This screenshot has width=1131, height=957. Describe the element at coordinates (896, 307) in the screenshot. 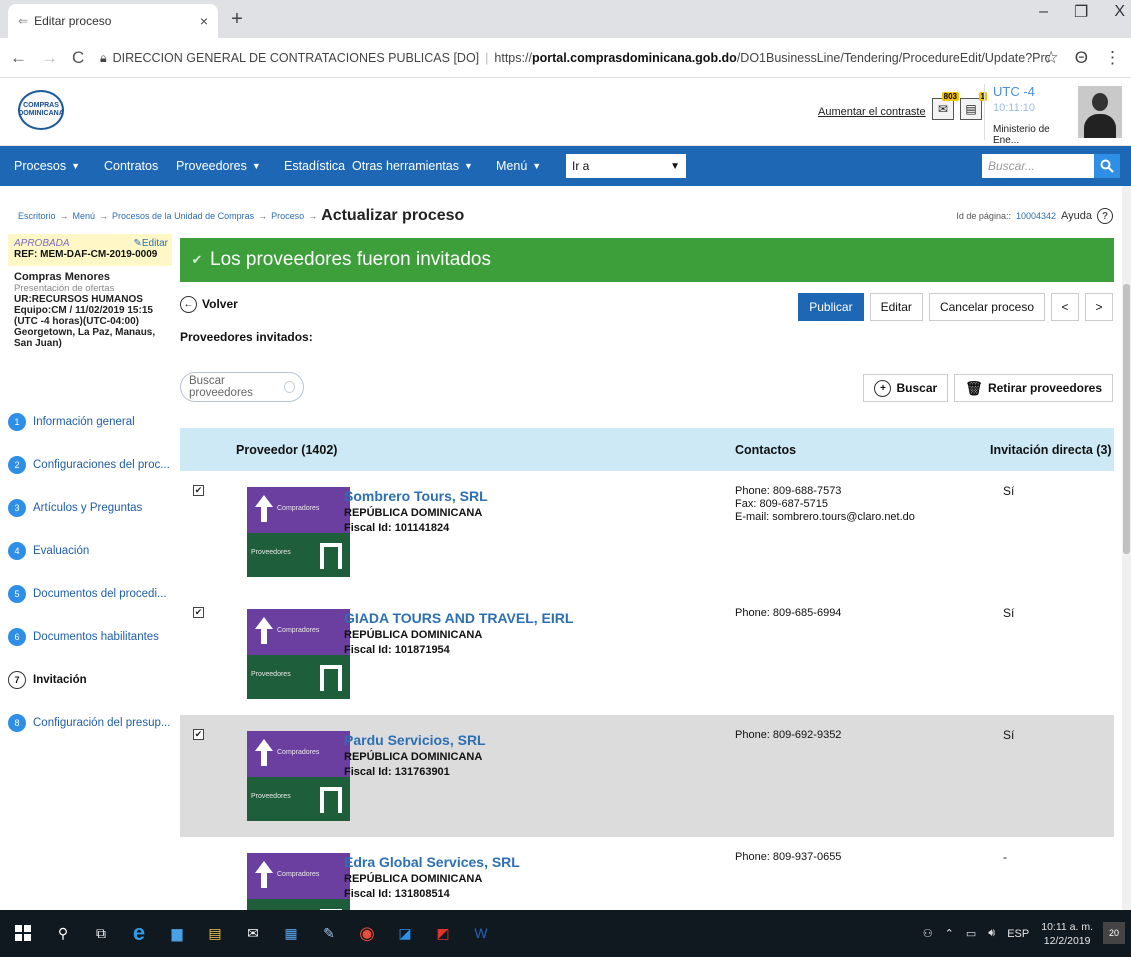

I see `edit-button: Editar` at that location.